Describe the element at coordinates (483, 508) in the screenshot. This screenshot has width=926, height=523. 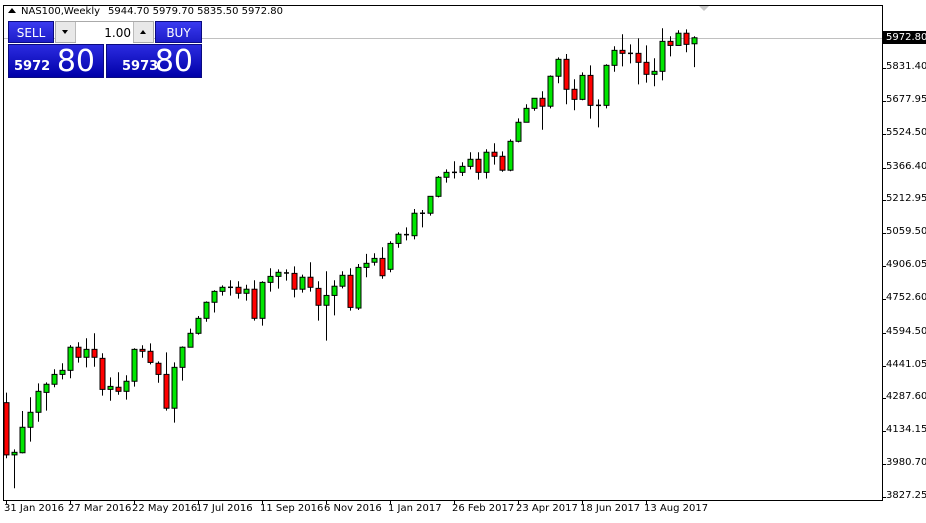
I see `x-tick-label: 26 Feb 2017` at that location.